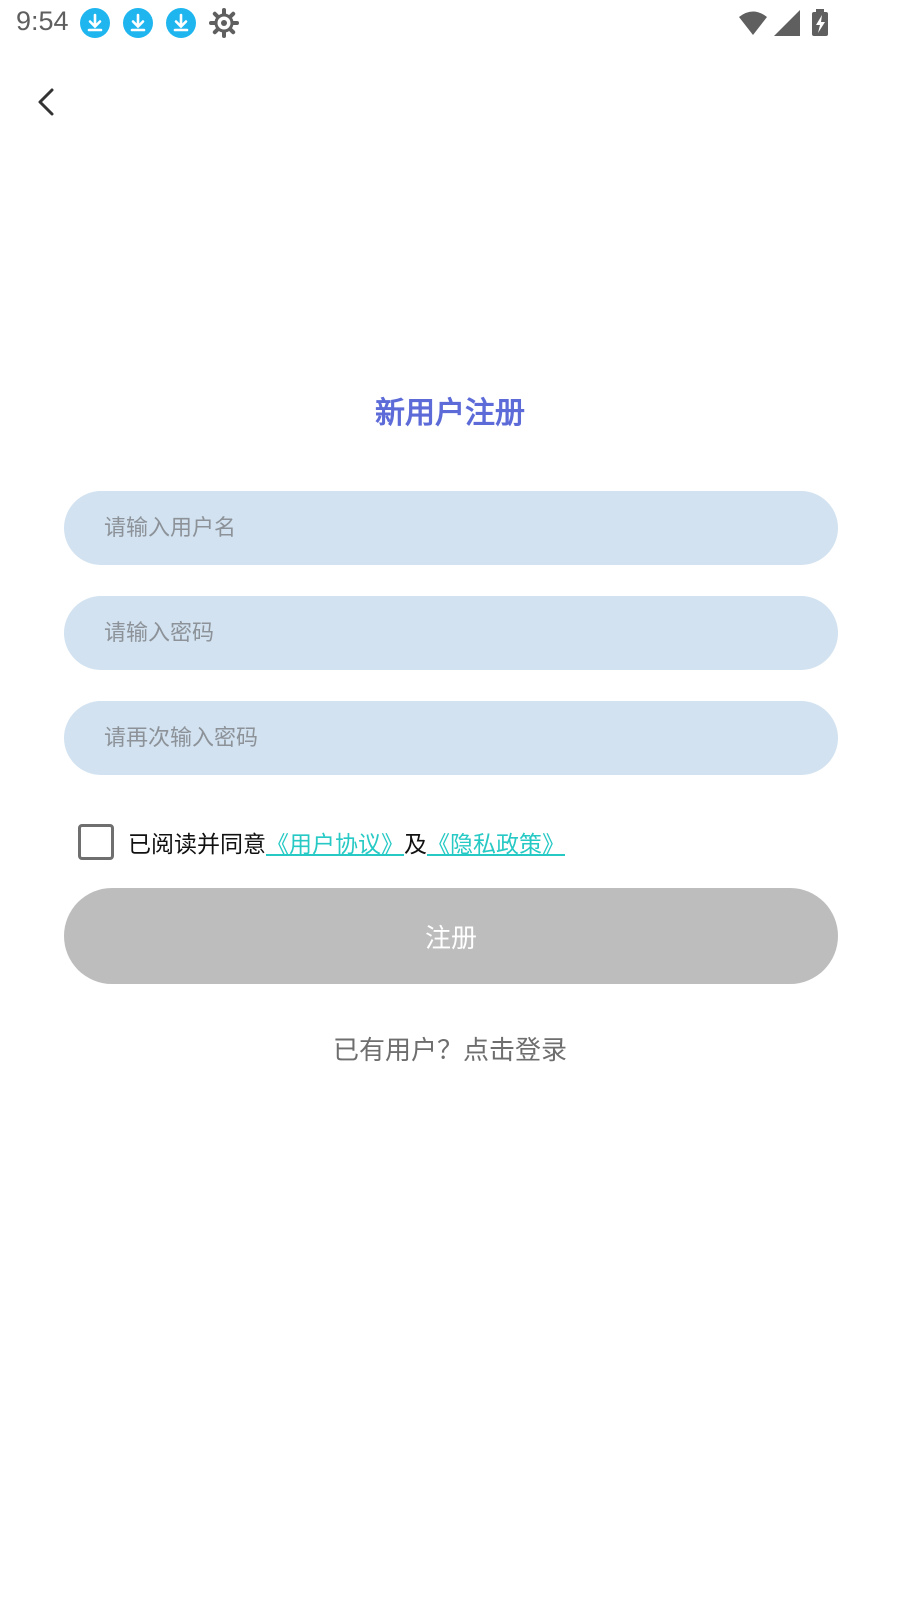 The height and width of the screenshot is (1600, 900). Describe the element at coordinates (820, 22) in the screenshot. I see `battery-charging-icon` at that location.